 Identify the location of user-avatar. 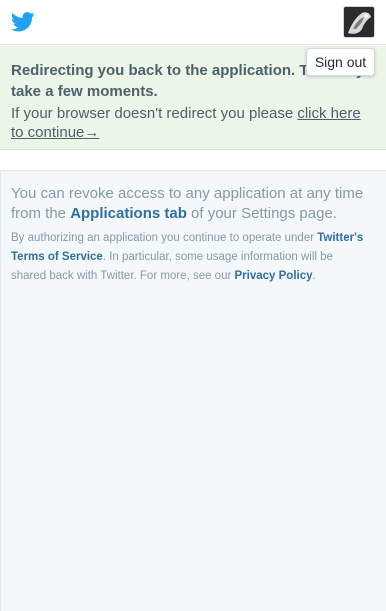
(359, 22).